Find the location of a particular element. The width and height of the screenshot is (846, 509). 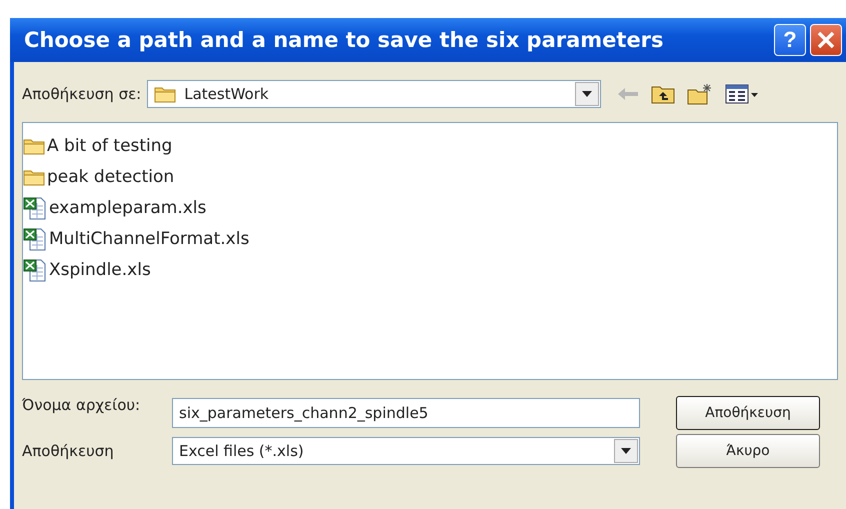

location-value: LatestWork is located at coordinates (226, 94).